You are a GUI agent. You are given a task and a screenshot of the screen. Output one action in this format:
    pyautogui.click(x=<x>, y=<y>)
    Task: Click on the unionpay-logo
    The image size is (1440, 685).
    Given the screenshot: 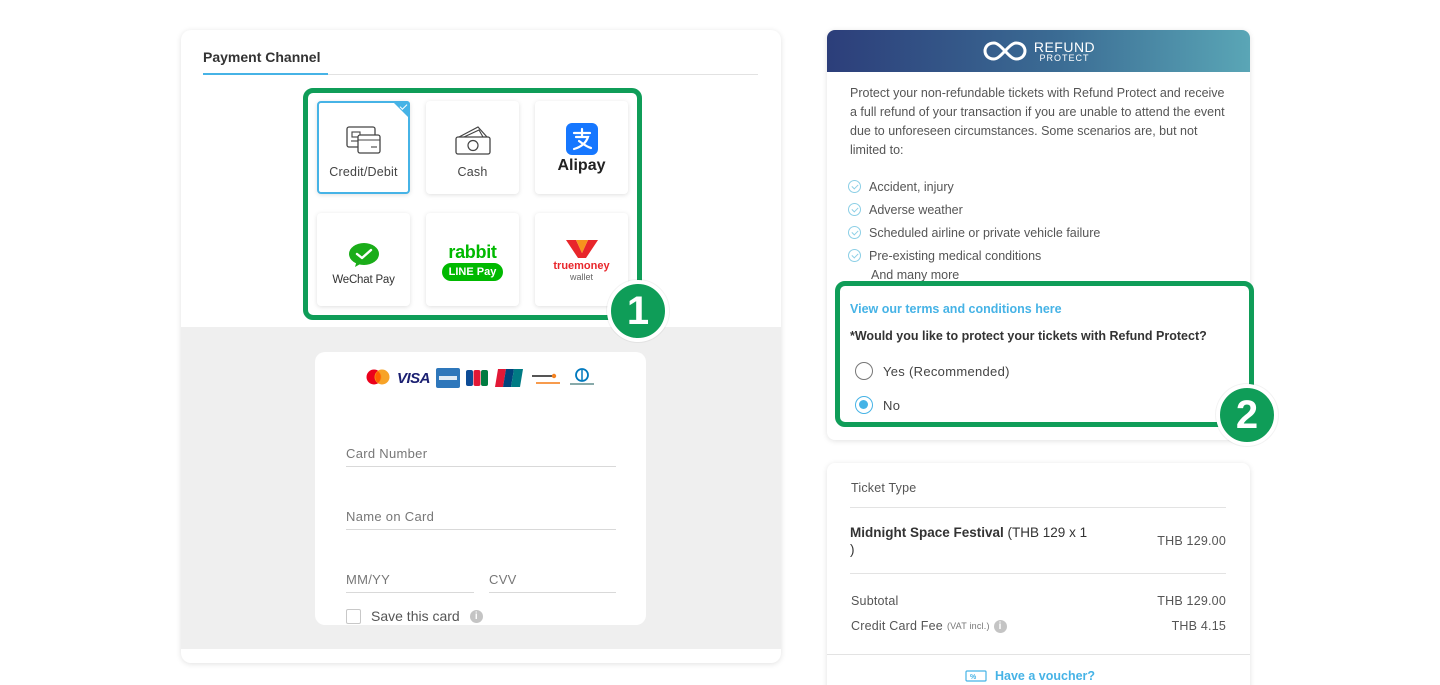 What is the action you would take?
    pyautogui.click(x=509, y=378)
    